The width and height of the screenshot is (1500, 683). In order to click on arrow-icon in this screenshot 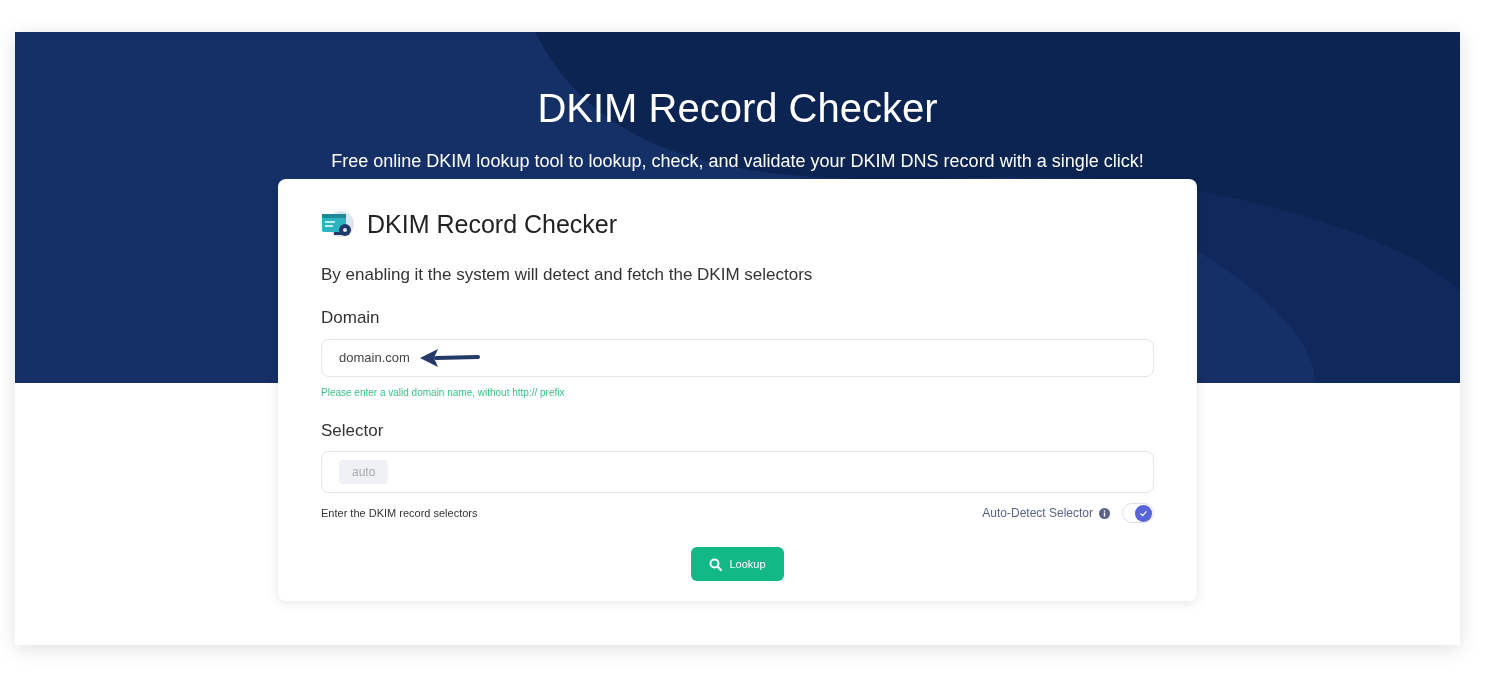, I will do `click(449, 357)`.